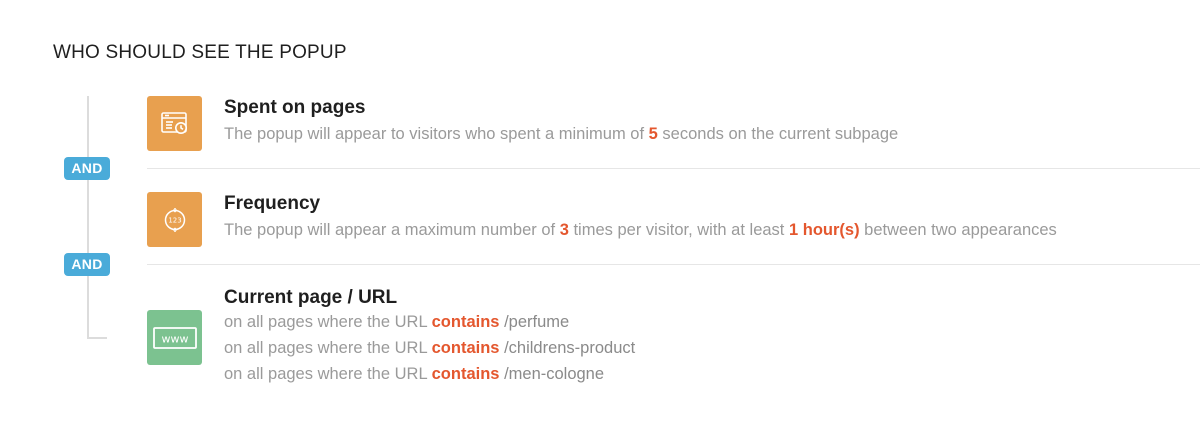 The width and height of the screenshot is (1200, 431). Describe the element at coordinates (537, 322) in the screenshot. I see `url-value: /perfume` at that location.